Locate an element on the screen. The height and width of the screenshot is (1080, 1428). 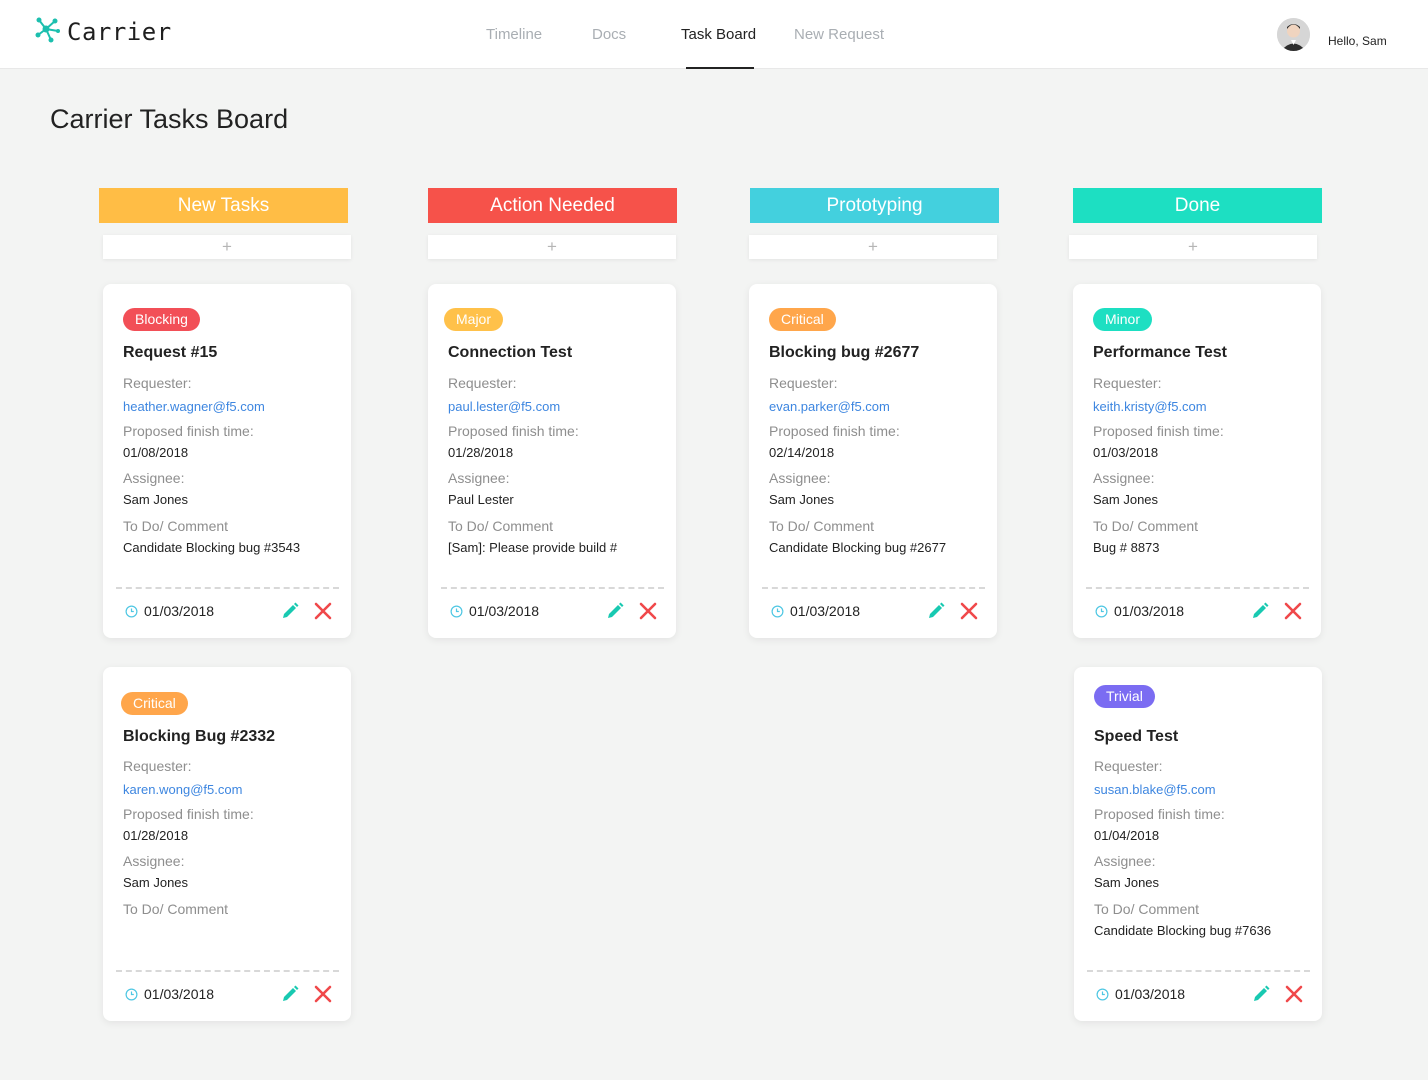
priority-badge: Minor is located at coordinates (1123, 319).